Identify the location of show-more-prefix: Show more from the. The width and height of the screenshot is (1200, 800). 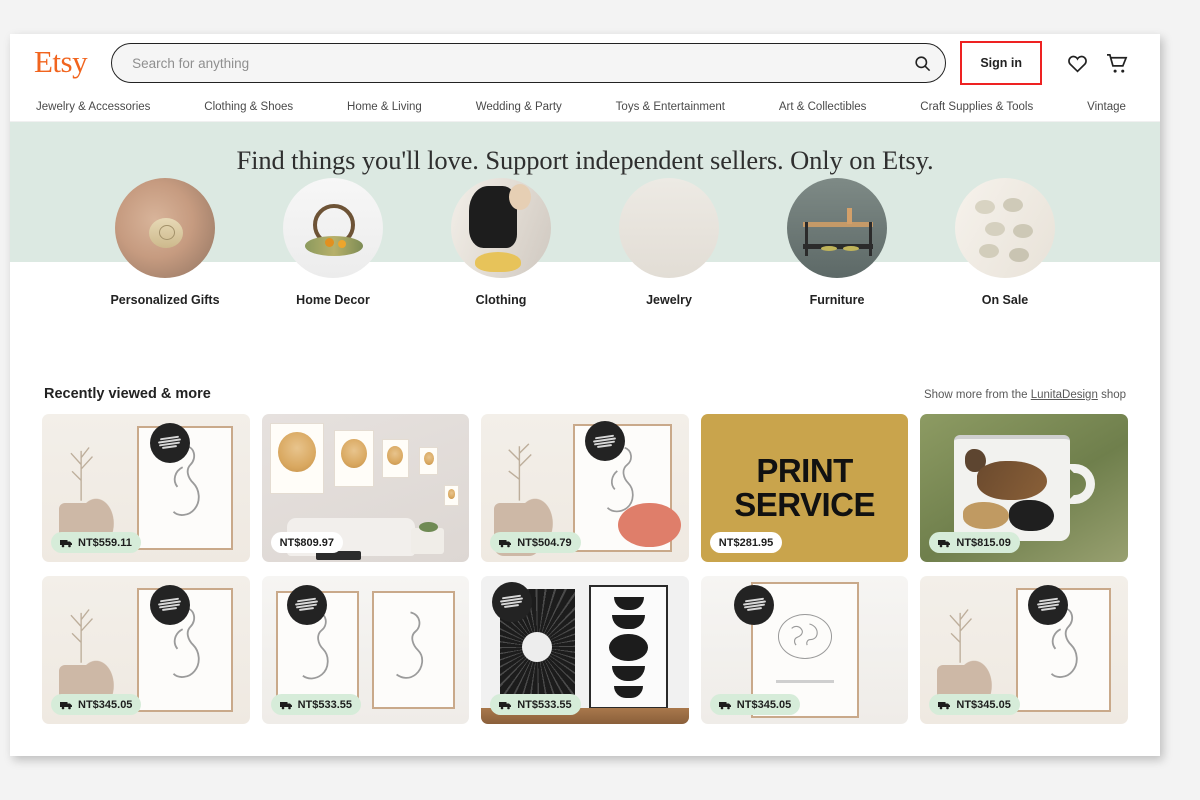
(975, 395).